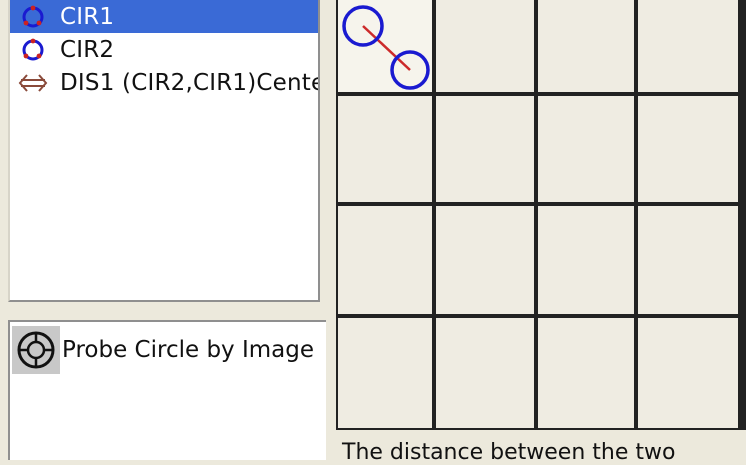 The height and width of the screenshot is (465, 746). What do you see at coordinates (36, 350) in the screenshot?
I see `probe-circle-icon` at bounding box center [36, 350].